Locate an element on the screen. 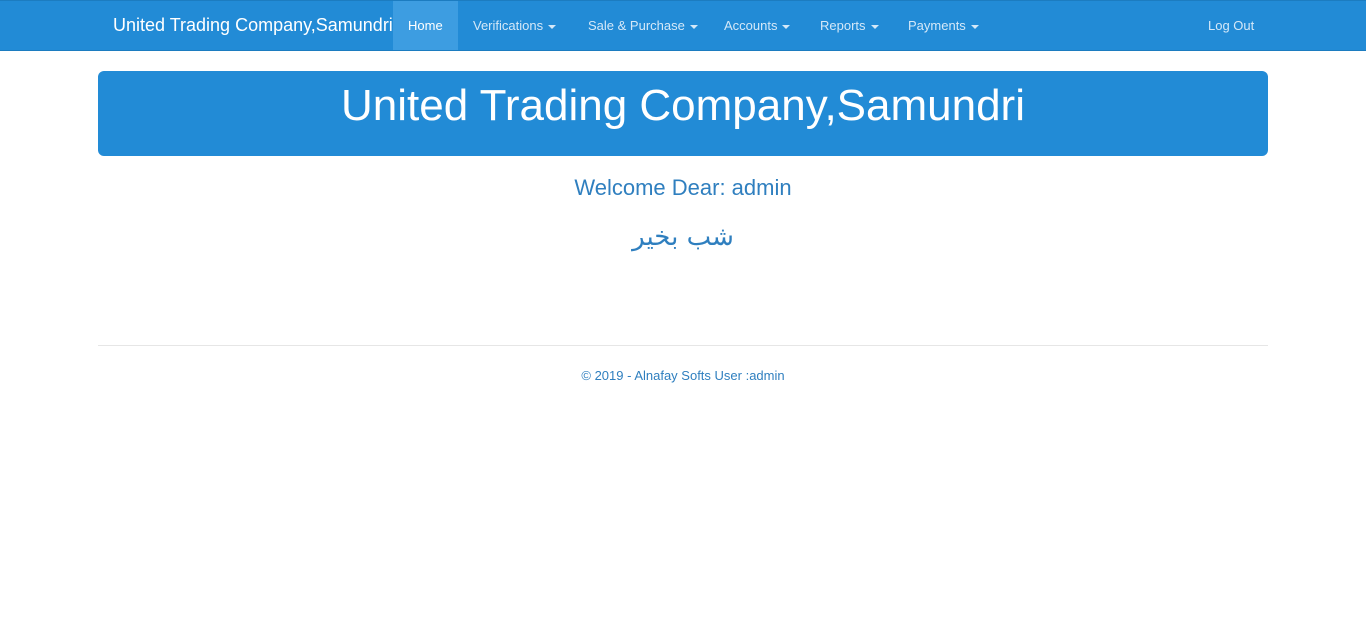 The height and width of the screenshot is (637, 1366). welcome-message: Welcome Dear: admin is located at coordinates (683, 187).